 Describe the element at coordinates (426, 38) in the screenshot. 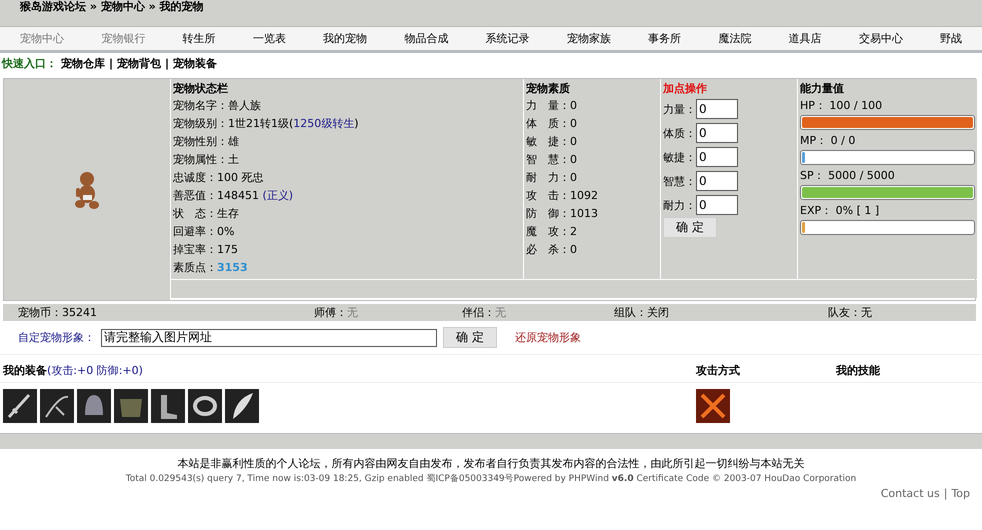

I see `nav-tab: 物品合成` at that location.